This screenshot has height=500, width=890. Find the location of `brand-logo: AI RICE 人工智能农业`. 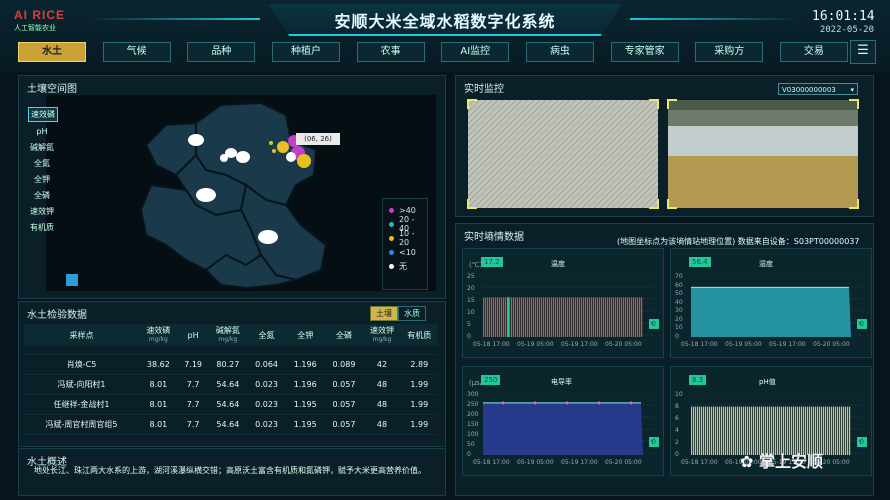

brand-logo: AI RICE 人工智能农业 is located at coordinates (45, 22).